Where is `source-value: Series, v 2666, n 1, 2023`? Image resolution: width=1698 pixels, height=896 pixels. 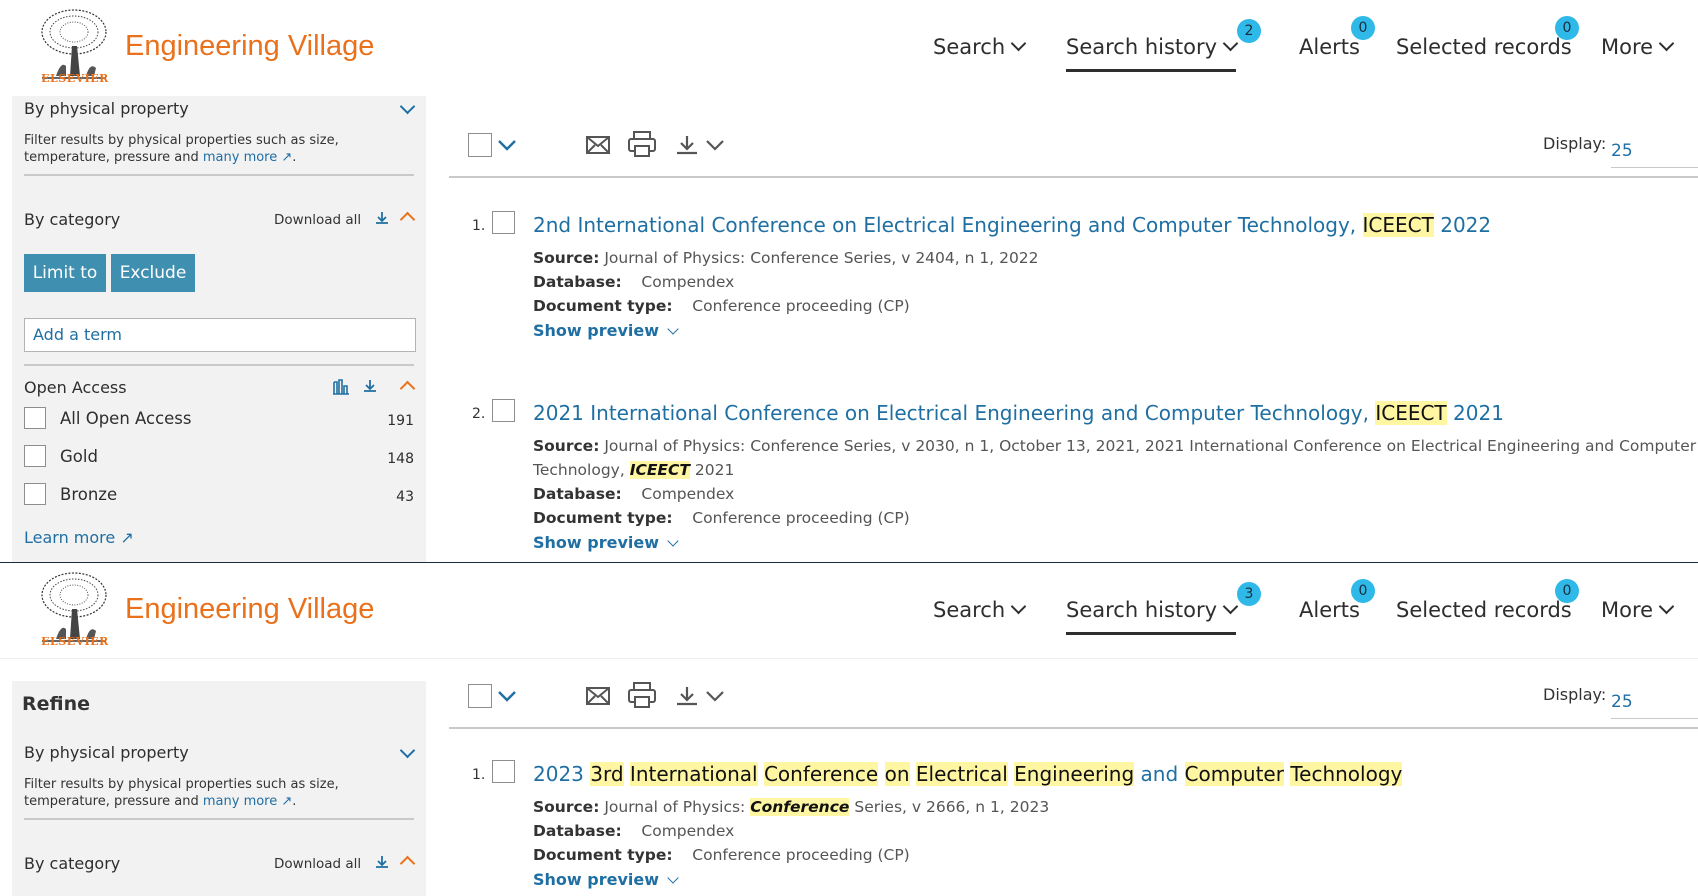
source-value: Series, v 2666, n 1, 2023 is located at coordinates (949, 807).